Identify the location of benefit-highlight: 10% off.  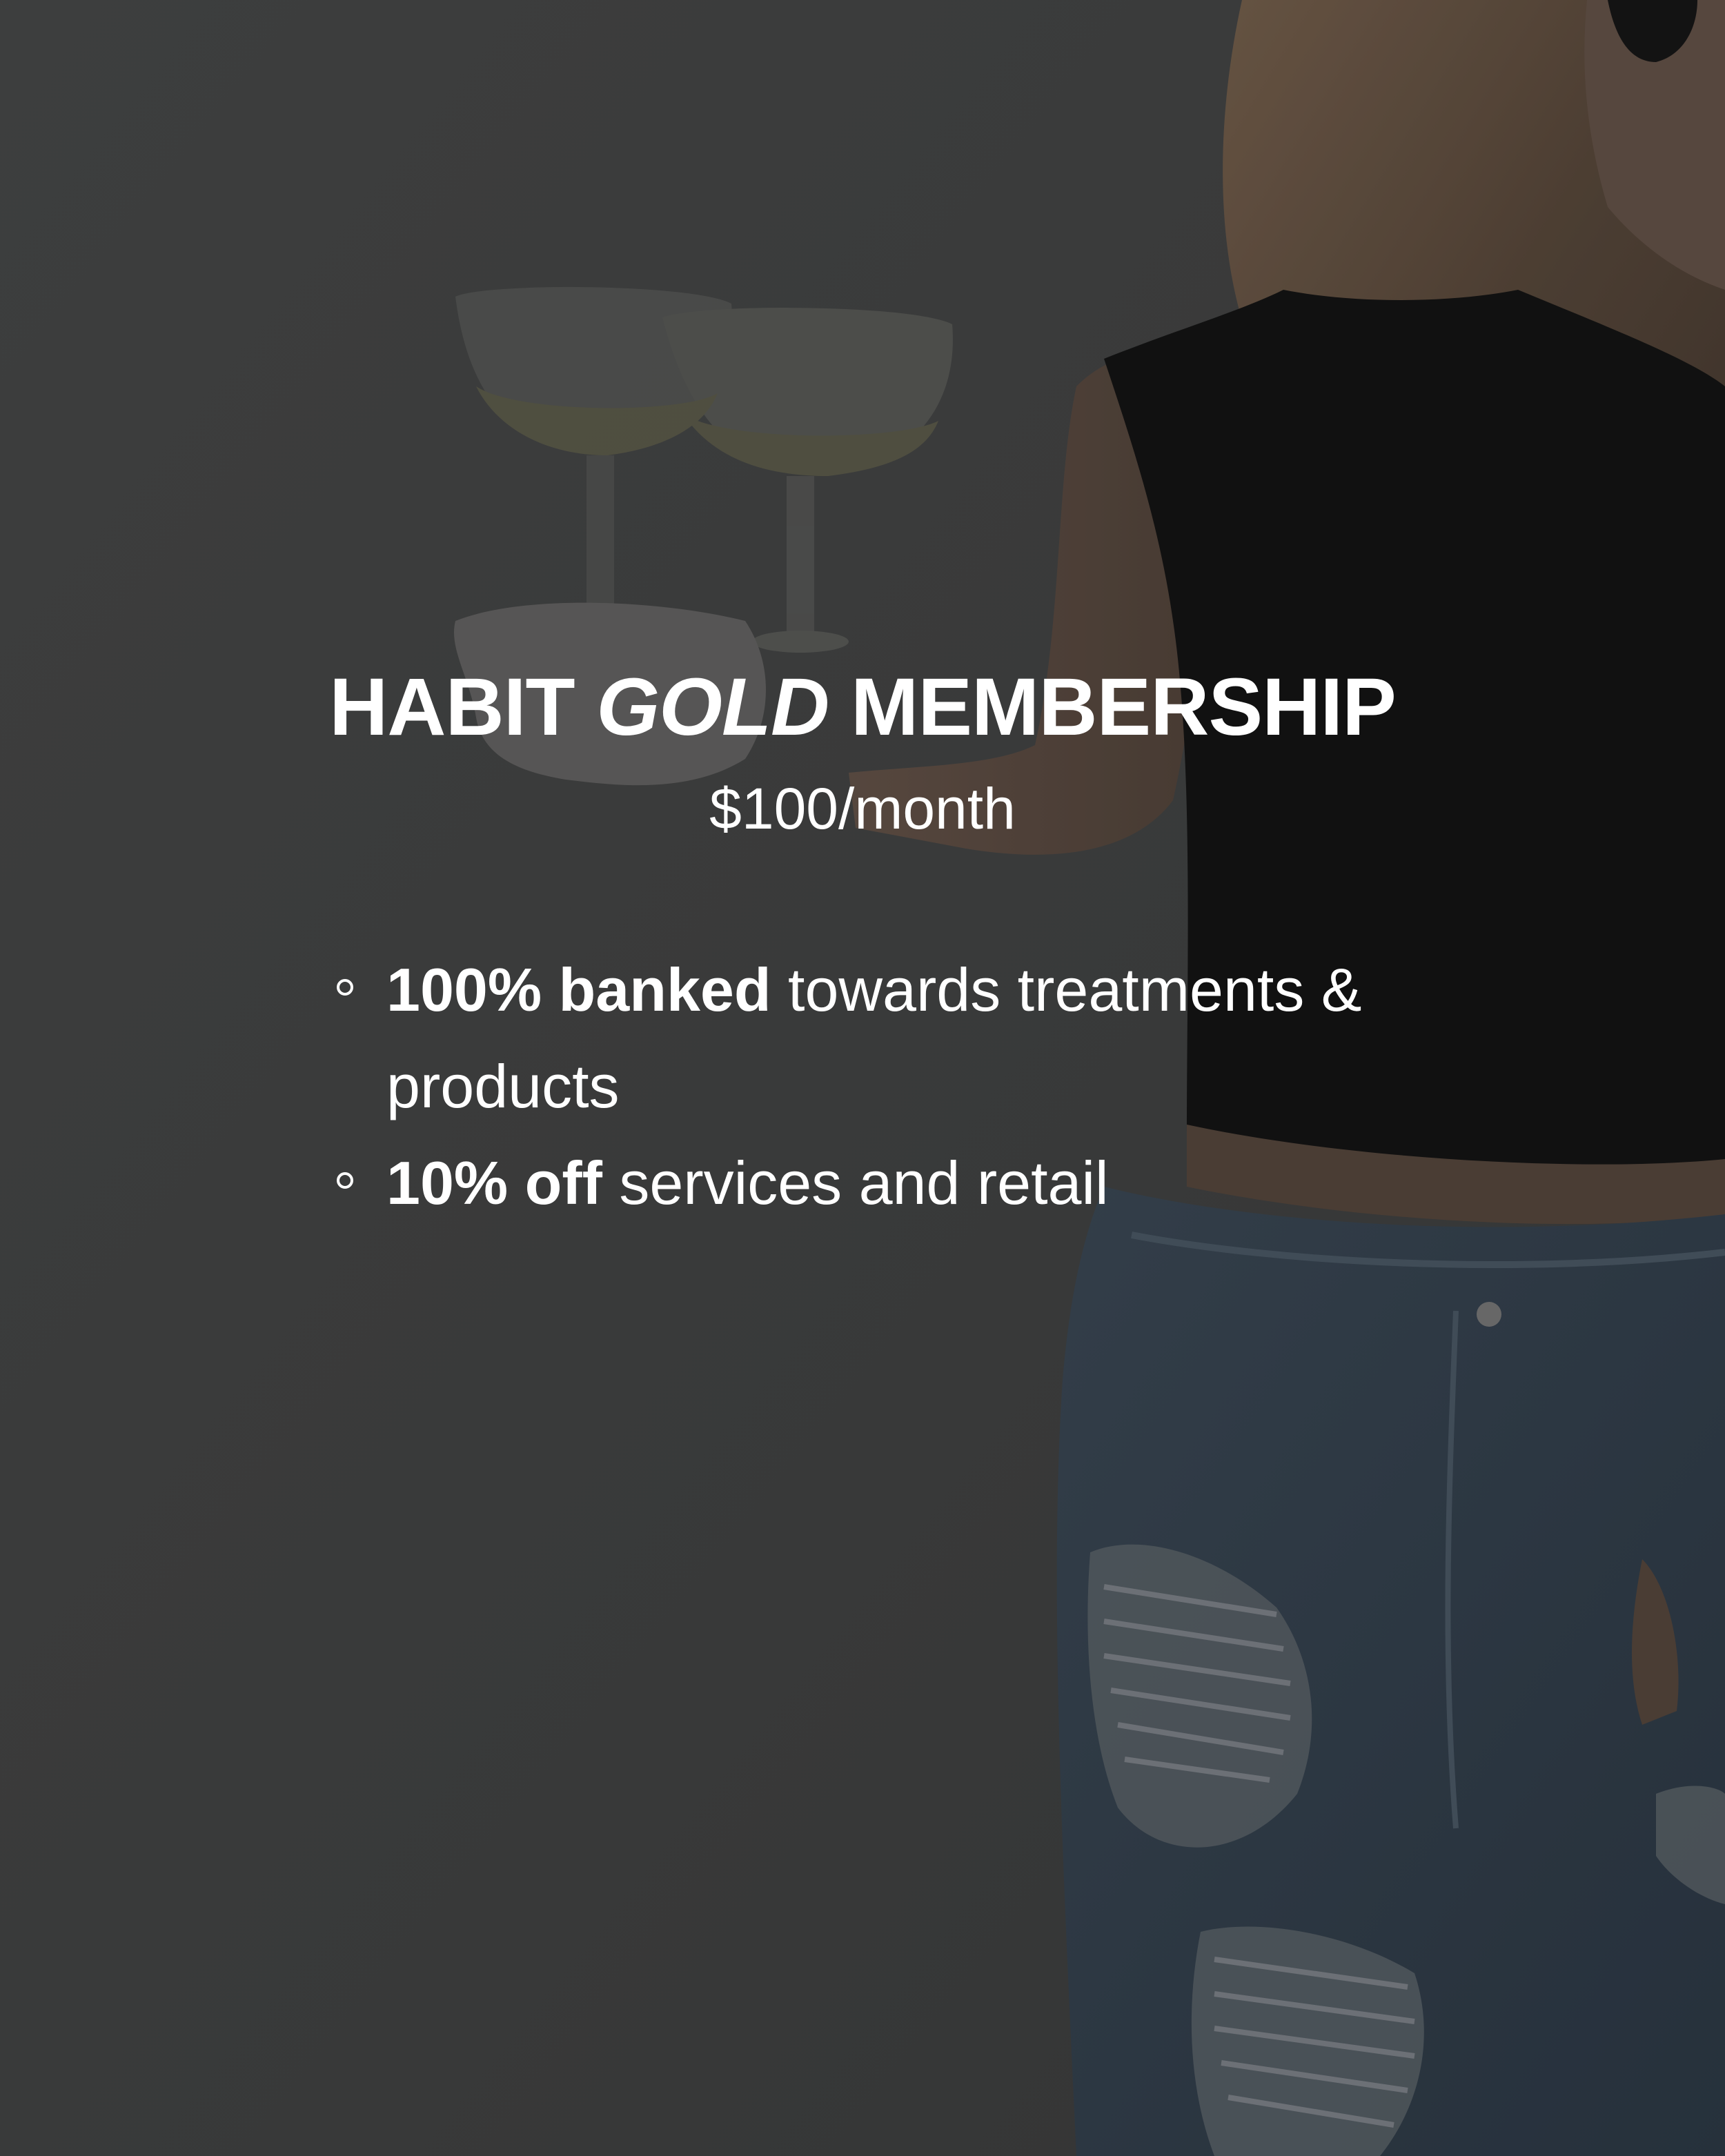
(494, 1183).